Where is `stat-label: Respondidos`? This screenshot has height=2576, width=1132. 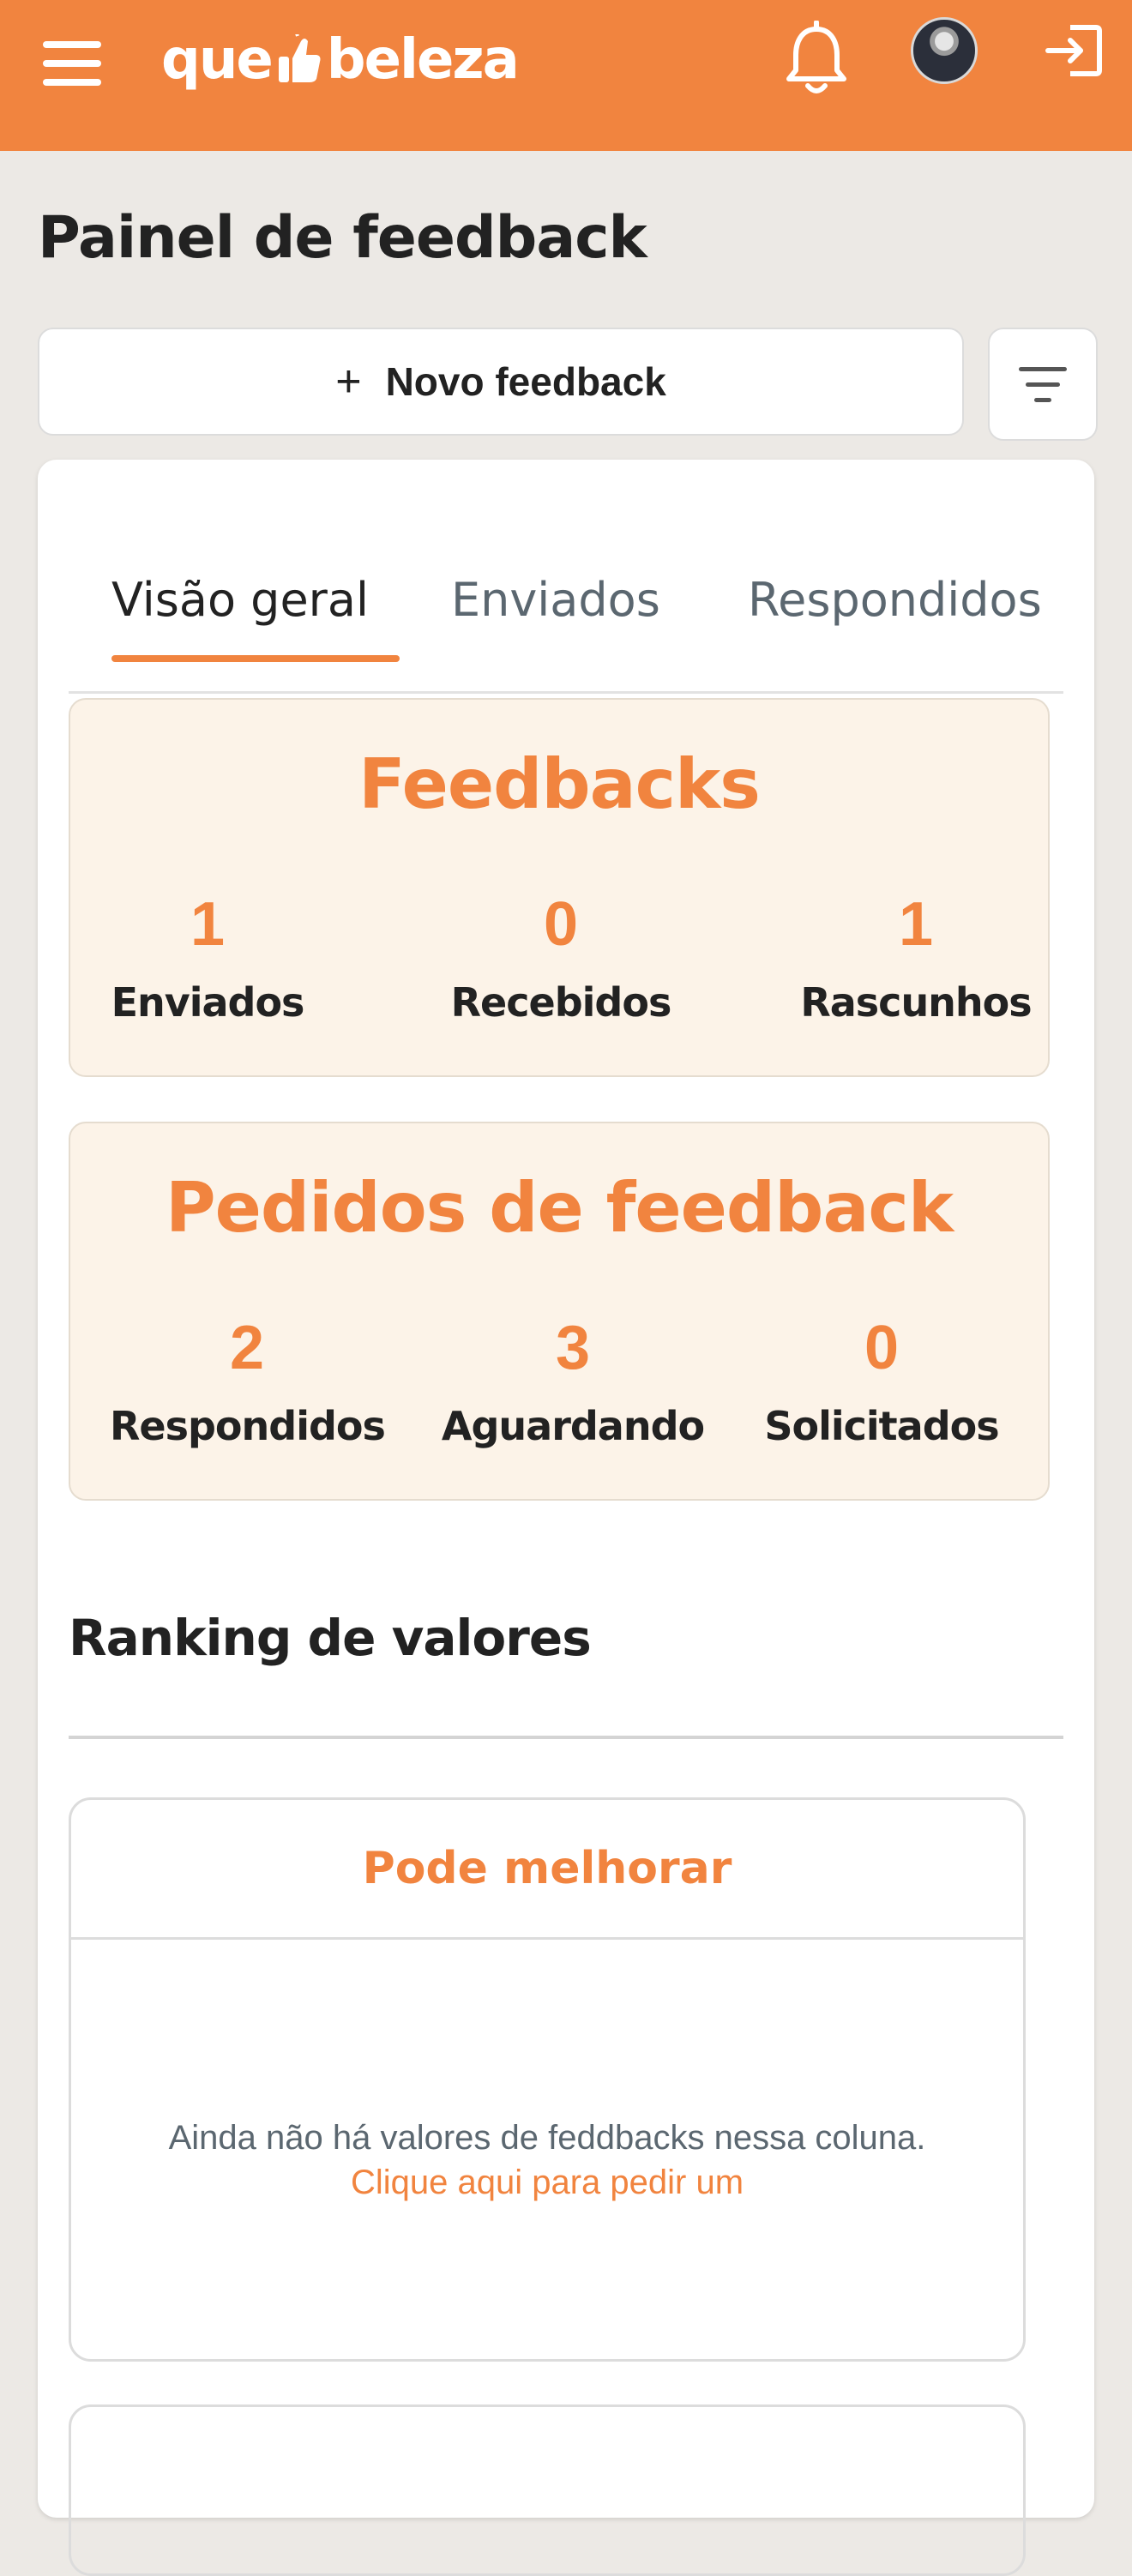 stat-label: Respondidos is located at coordinates (248, 1426).